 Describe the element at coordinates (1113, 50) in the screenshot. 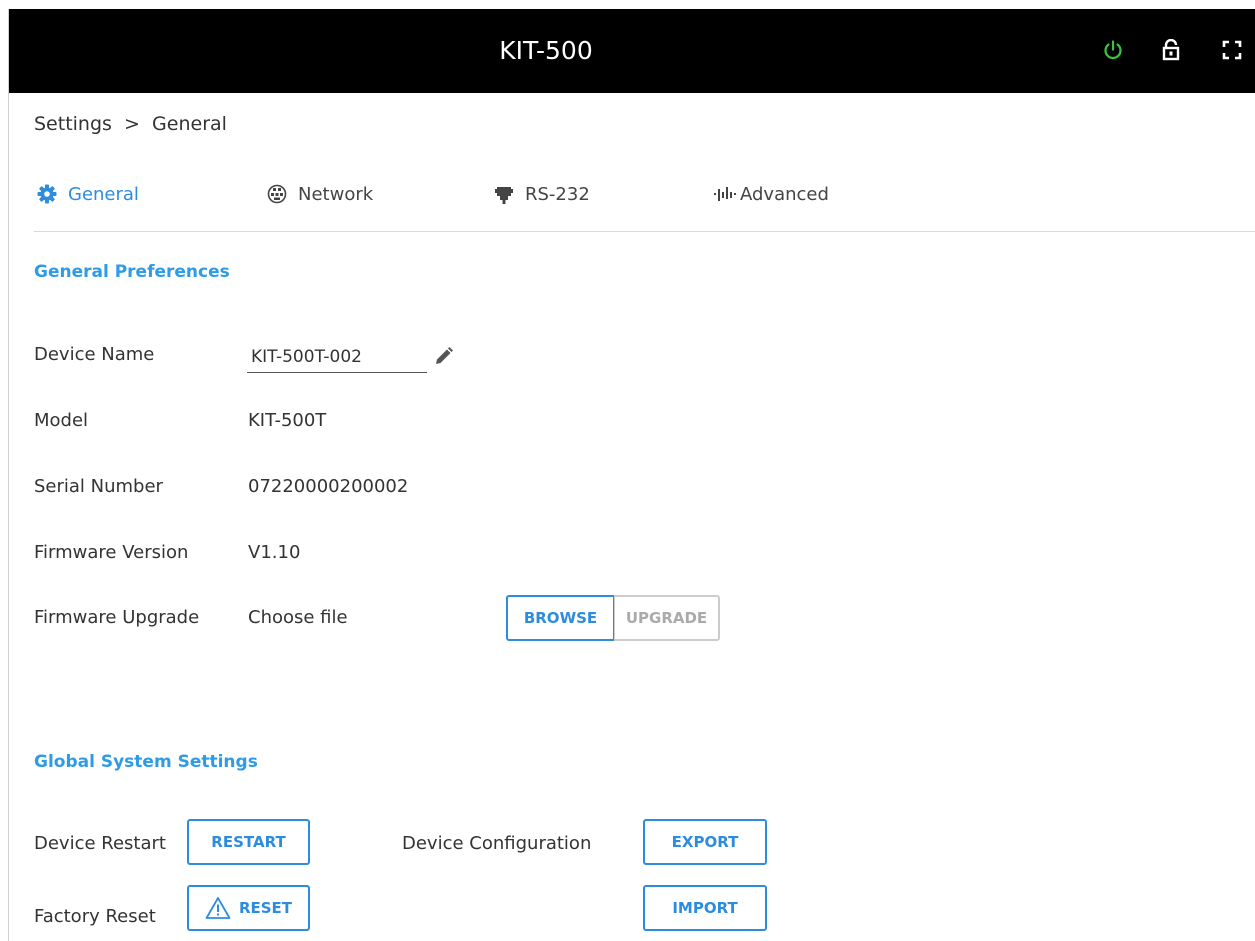

I see `power-icon` at that location.